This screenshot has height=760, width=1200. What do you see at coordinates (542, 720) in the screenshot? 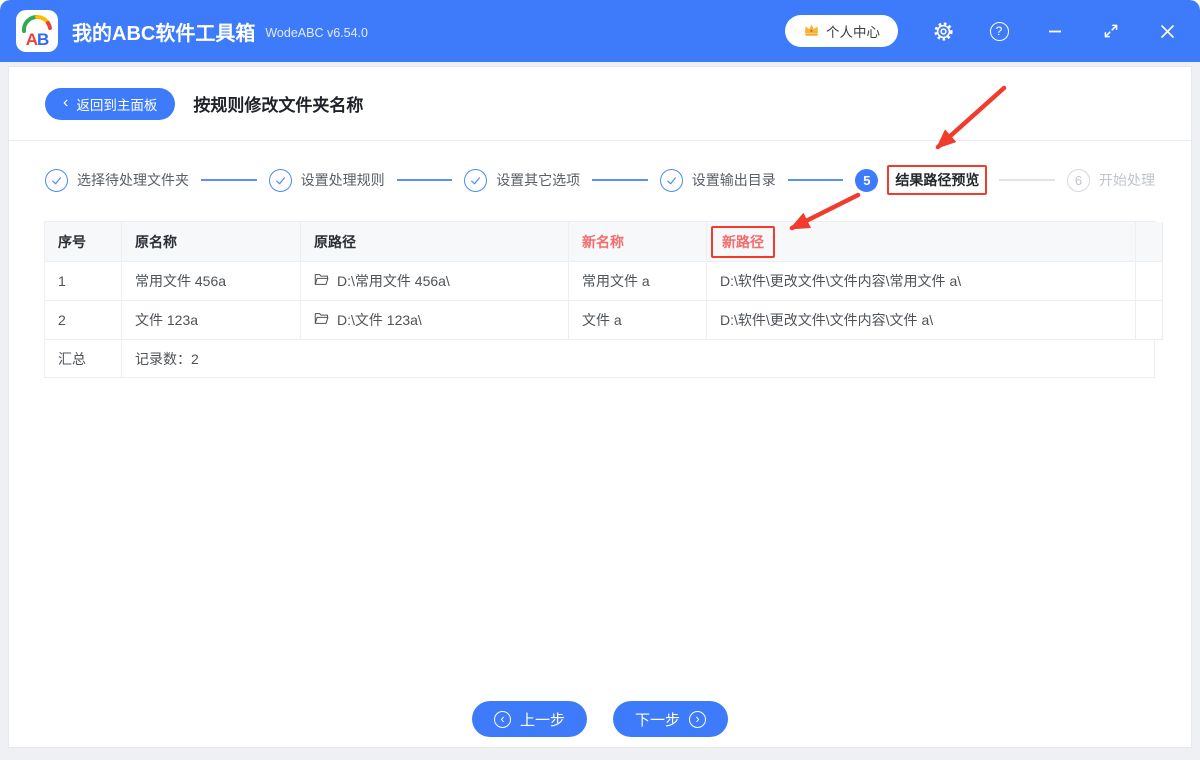
I see `previous-step-label: 上一步` at bounding box center [542, 720].